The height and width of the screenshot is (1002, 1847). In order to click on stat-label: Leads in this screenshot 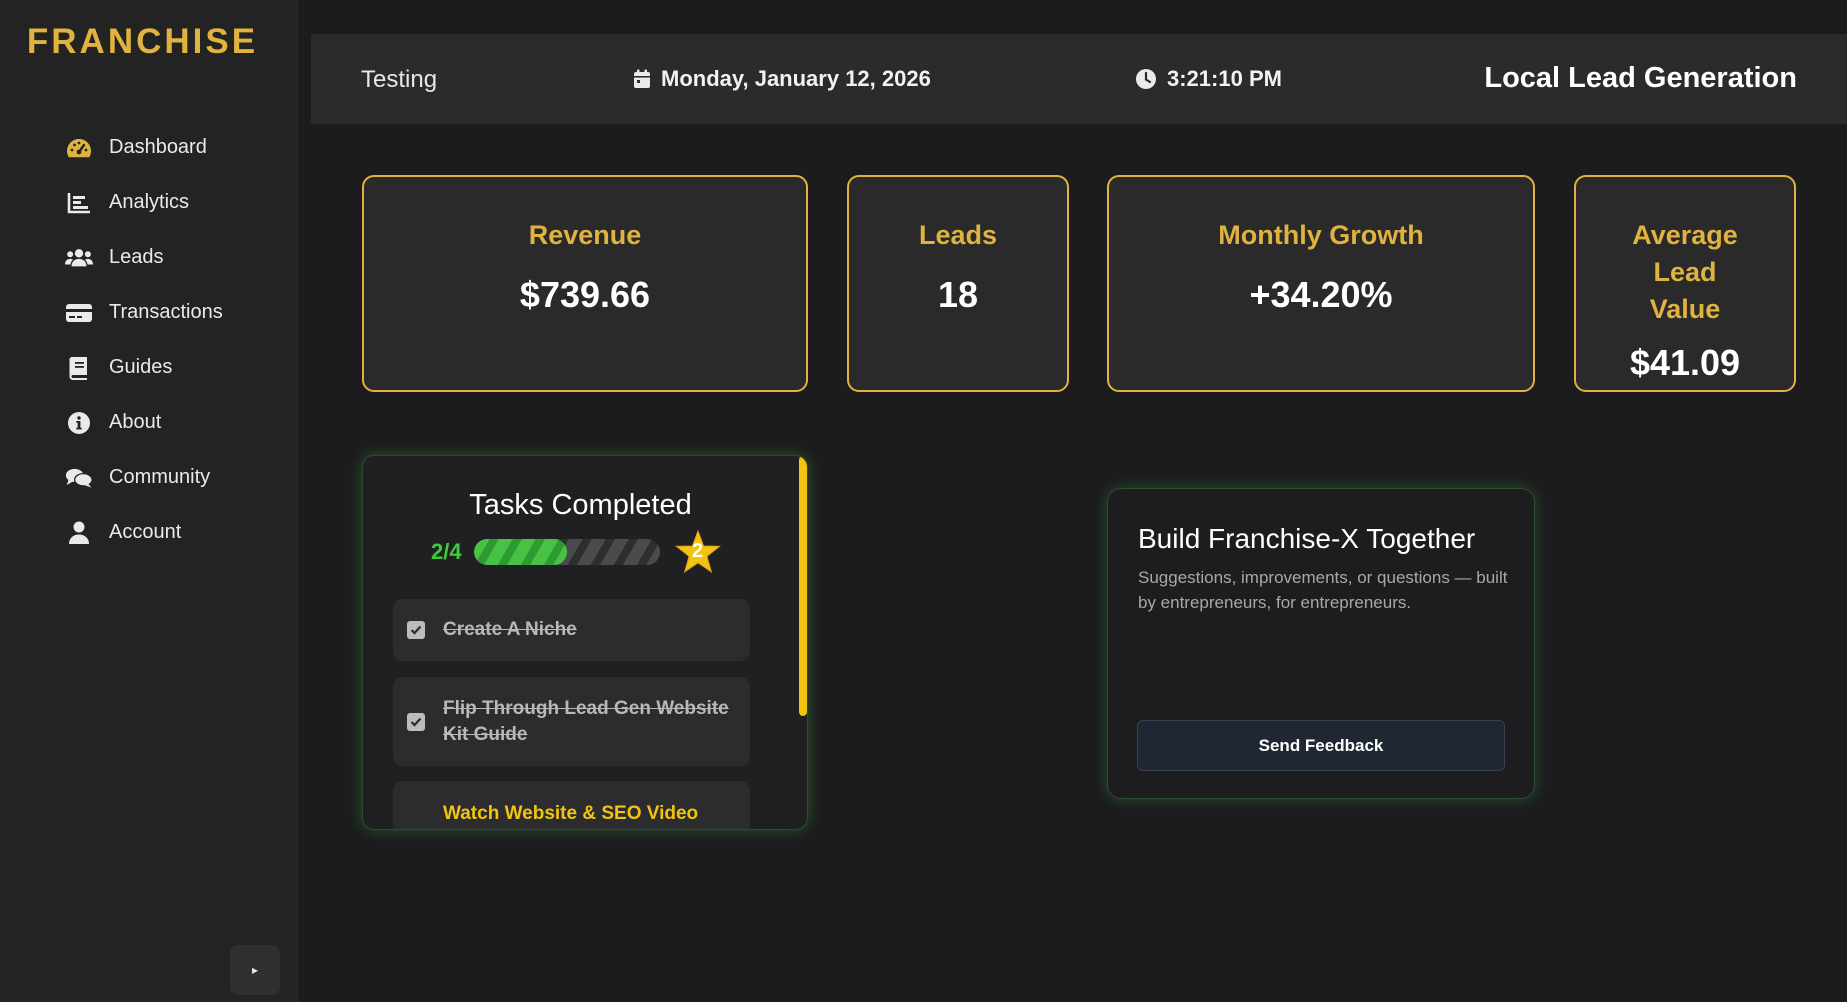, I will do `click(958, 235)`.